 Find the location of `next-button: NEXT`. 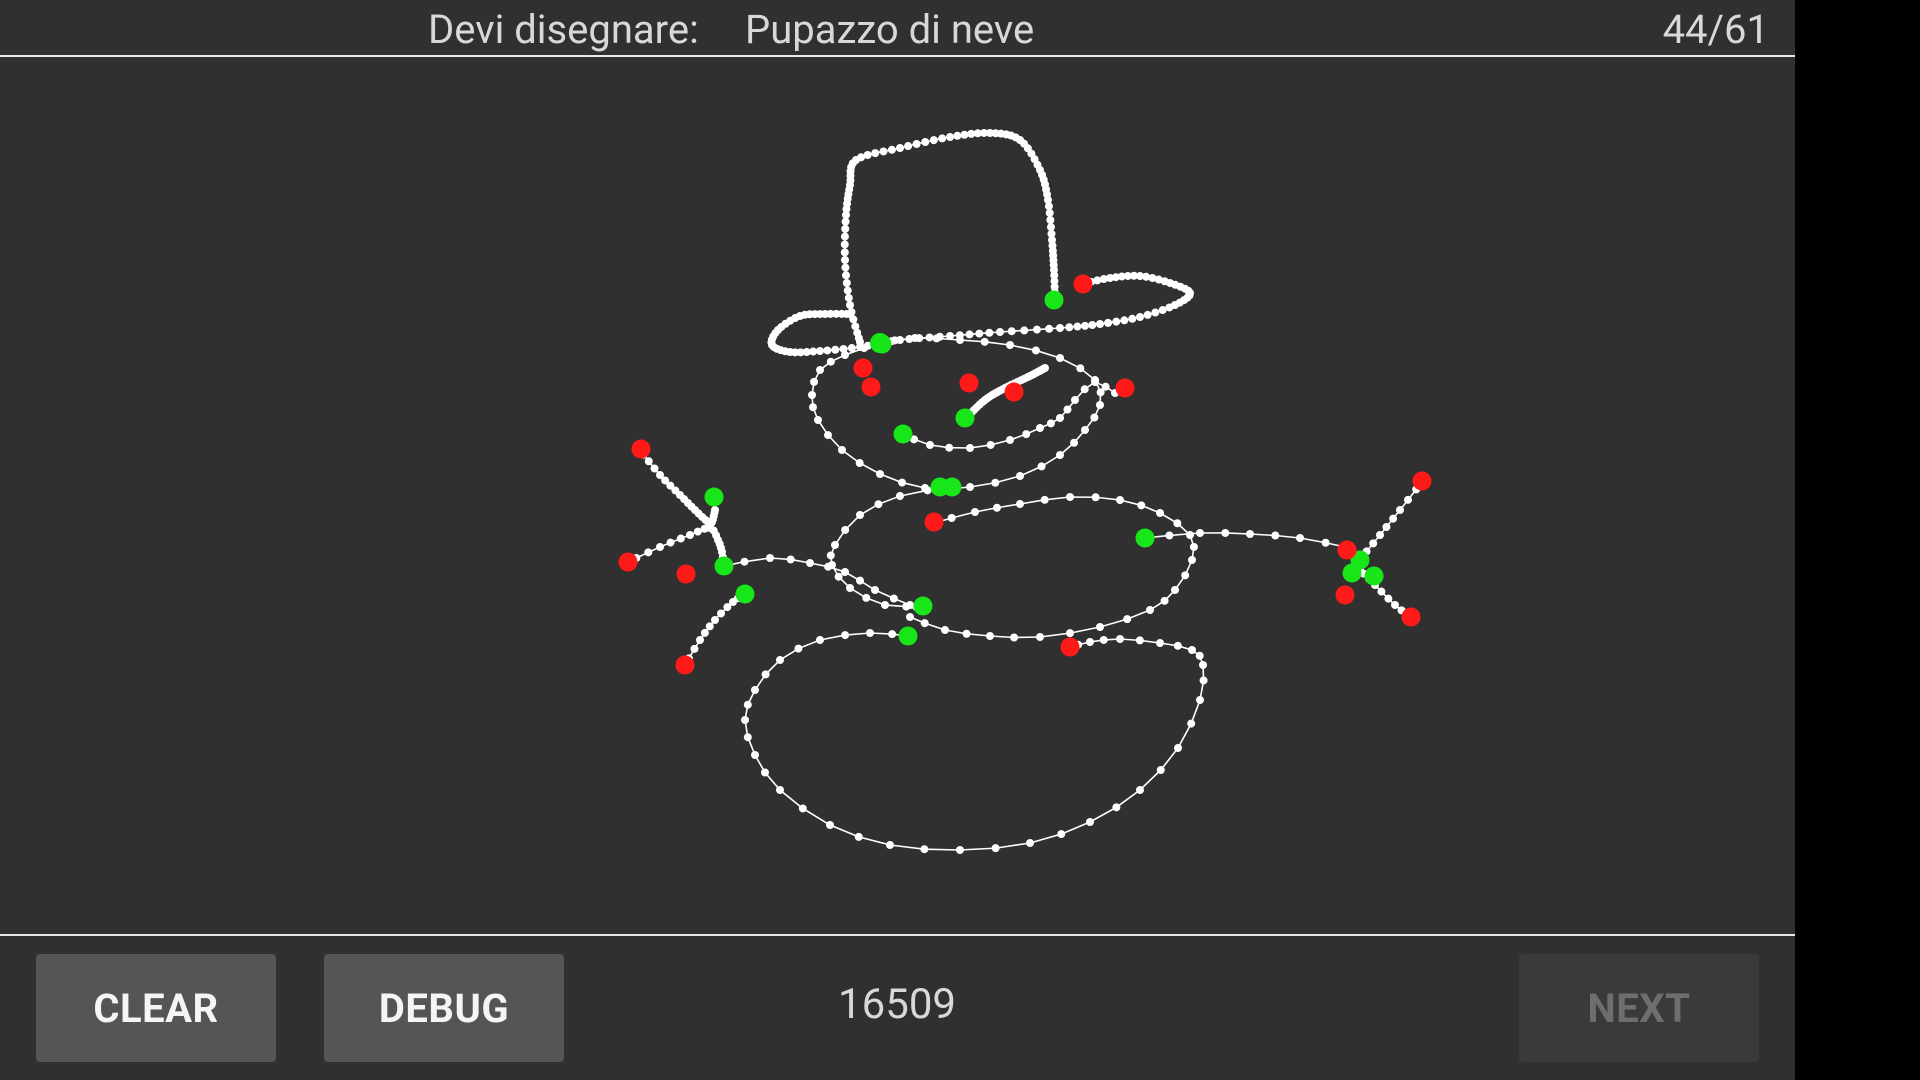

next-button: NEXT is located at coordinates (1639, 1008).